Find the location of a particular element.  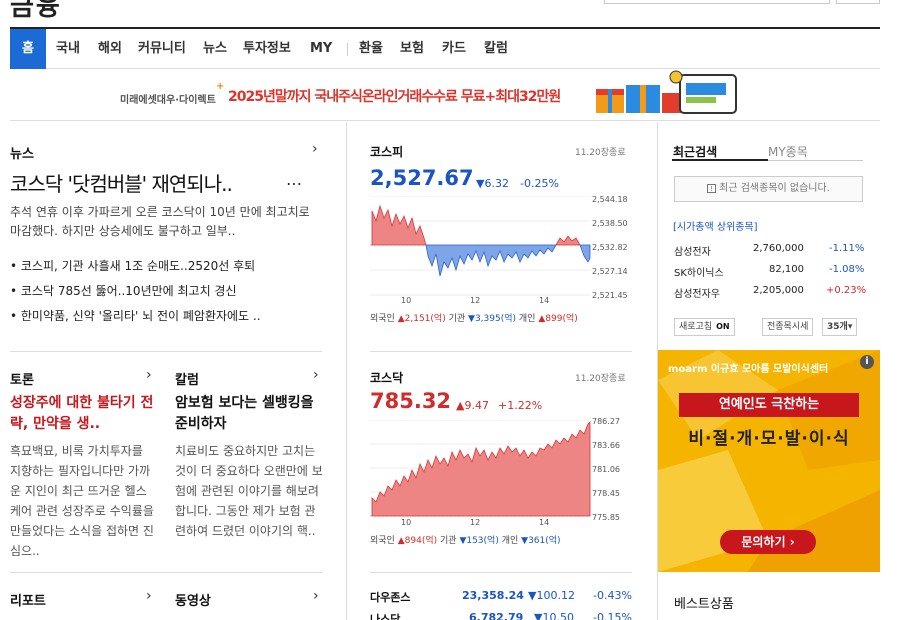

nav-domestic: 국내 is located at coordinates (68, 49).